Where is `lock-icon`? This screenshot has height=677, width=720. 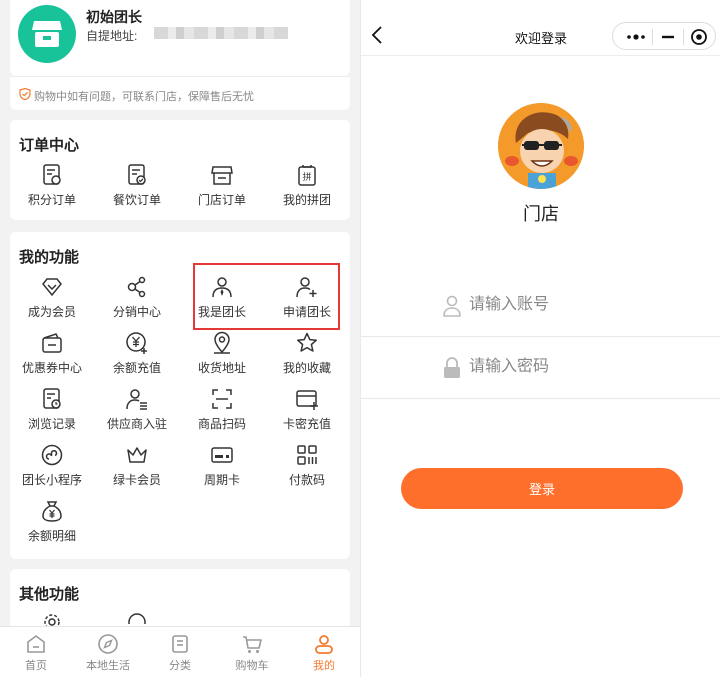 lock-icon is located at coordinates (452, 367).